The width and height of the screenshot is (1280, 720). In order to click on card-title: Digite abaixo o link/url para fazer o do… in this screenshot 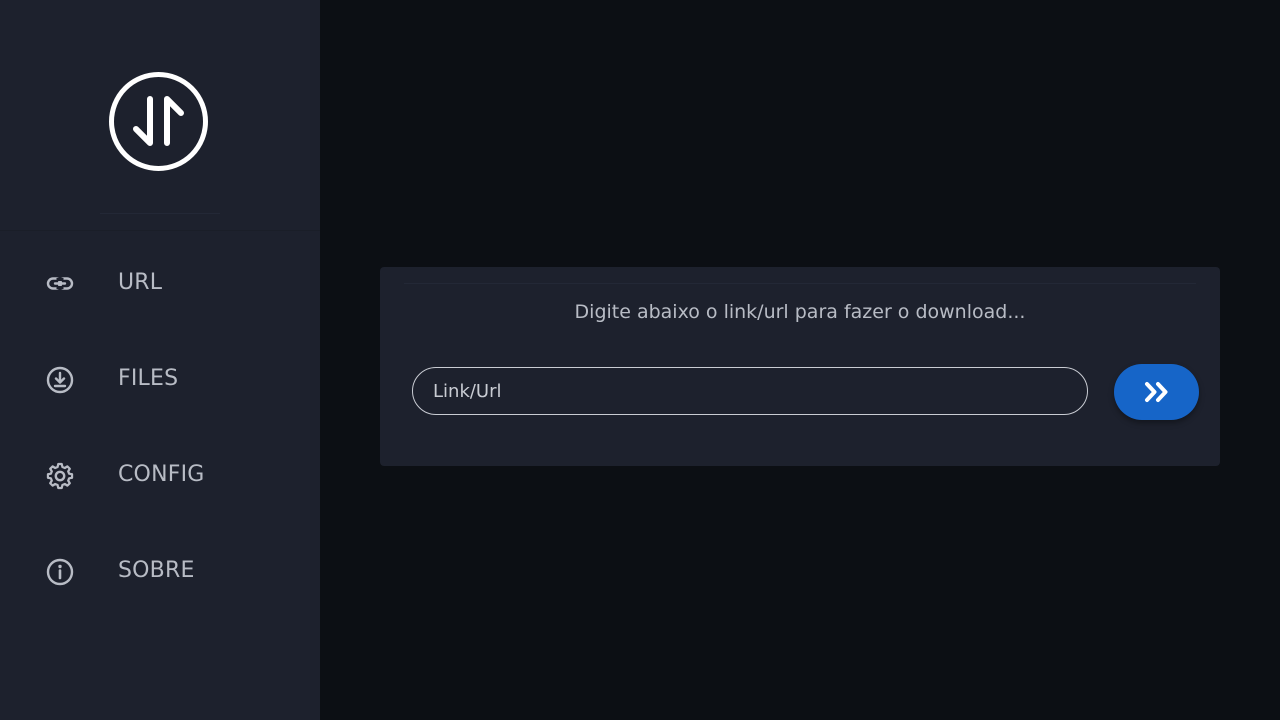, I will do `click(800, 312)`.